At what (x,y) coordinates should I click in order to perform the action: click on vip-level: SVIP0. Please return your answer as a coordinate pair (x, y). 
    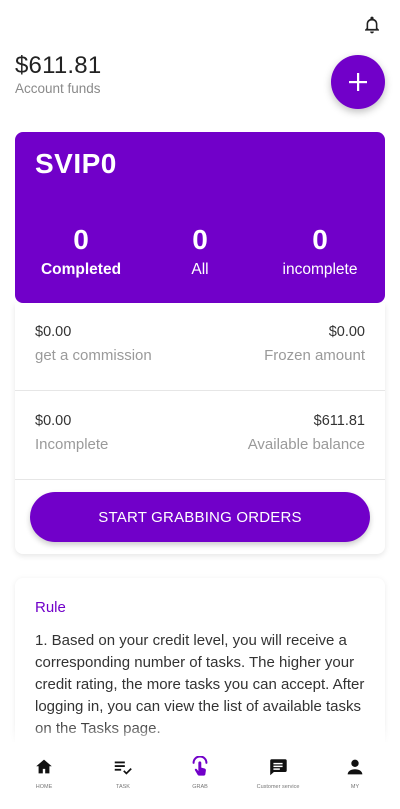
    Looking at the image, I should click on (76, 163).